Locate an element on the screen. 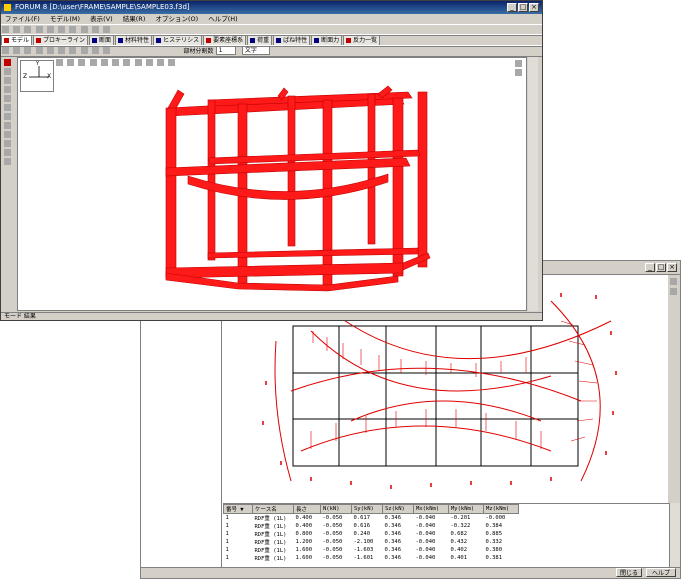  col-header-sz: Sz(kN) is located at coordinates (398, 509).